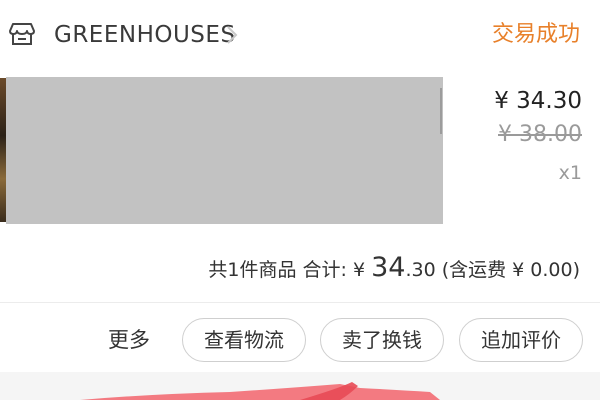  Describe the element at coordinates (388, 267) in the screenshot. I see `summary-total-integer: 34` at that location.